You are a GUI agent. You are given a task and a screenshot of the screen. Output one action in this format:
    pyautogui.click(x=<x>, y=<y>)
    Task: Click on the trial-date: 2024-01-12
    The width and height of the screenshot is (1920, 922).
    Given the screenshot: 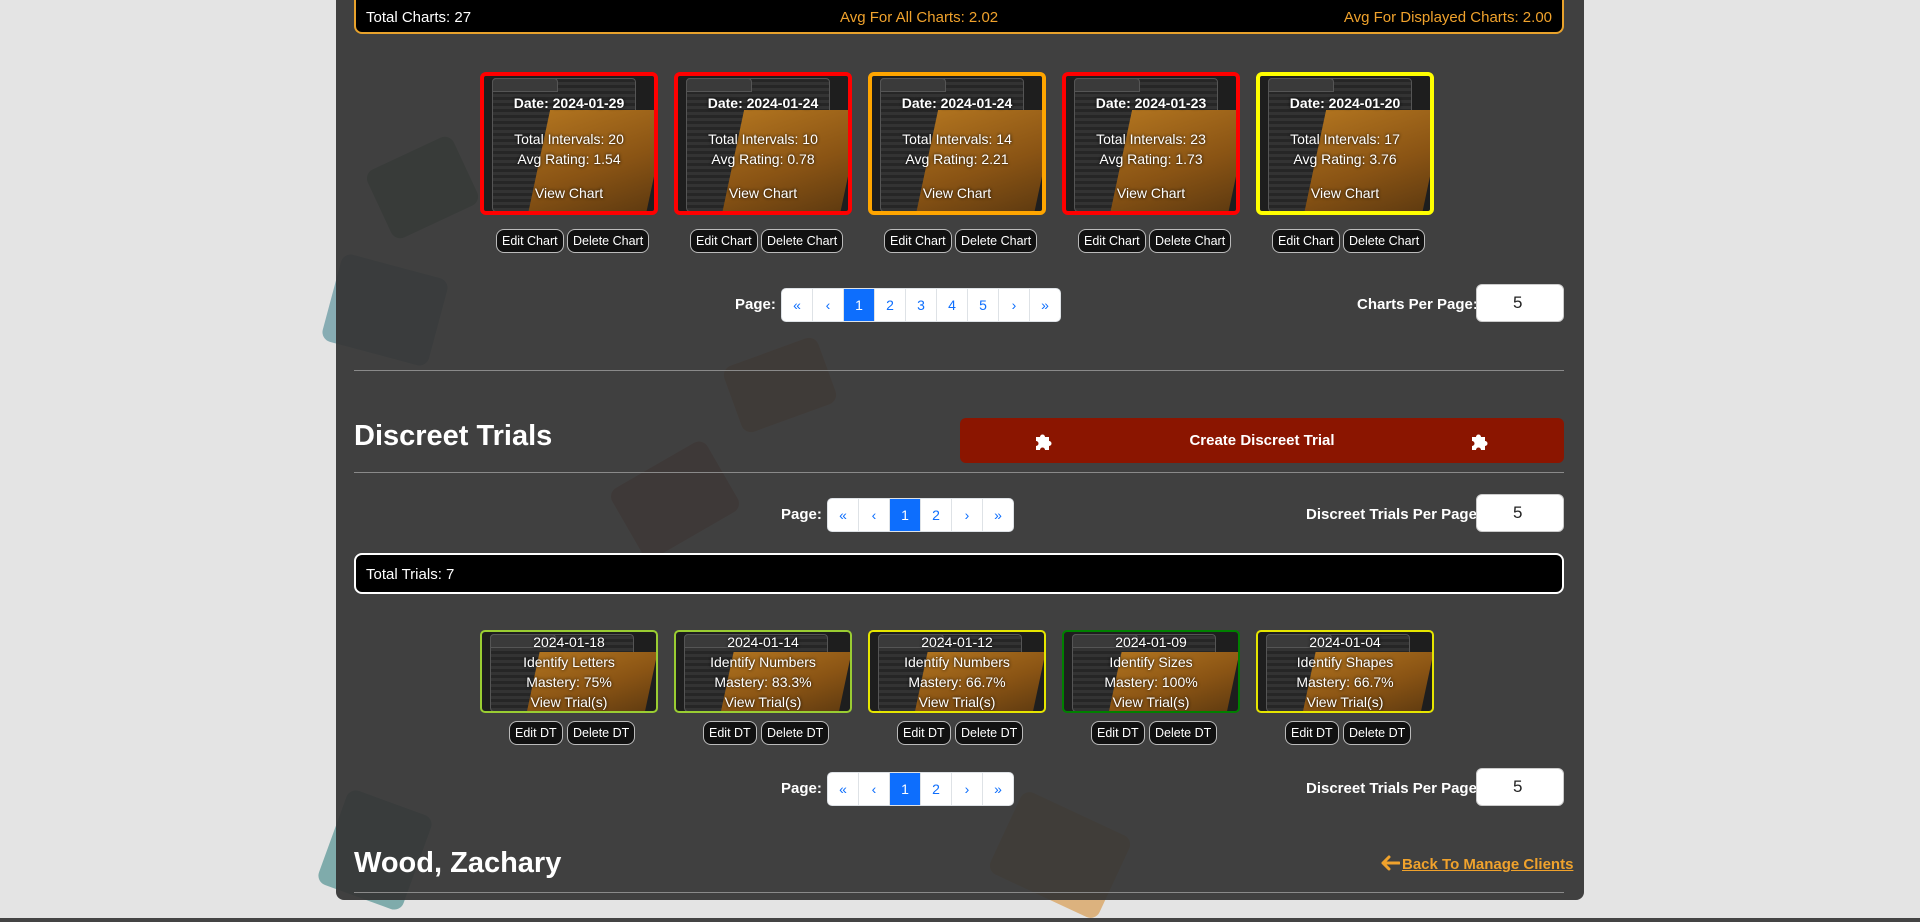 What is the action you would take?
    pyautogui.click(x=957, y=642)
    